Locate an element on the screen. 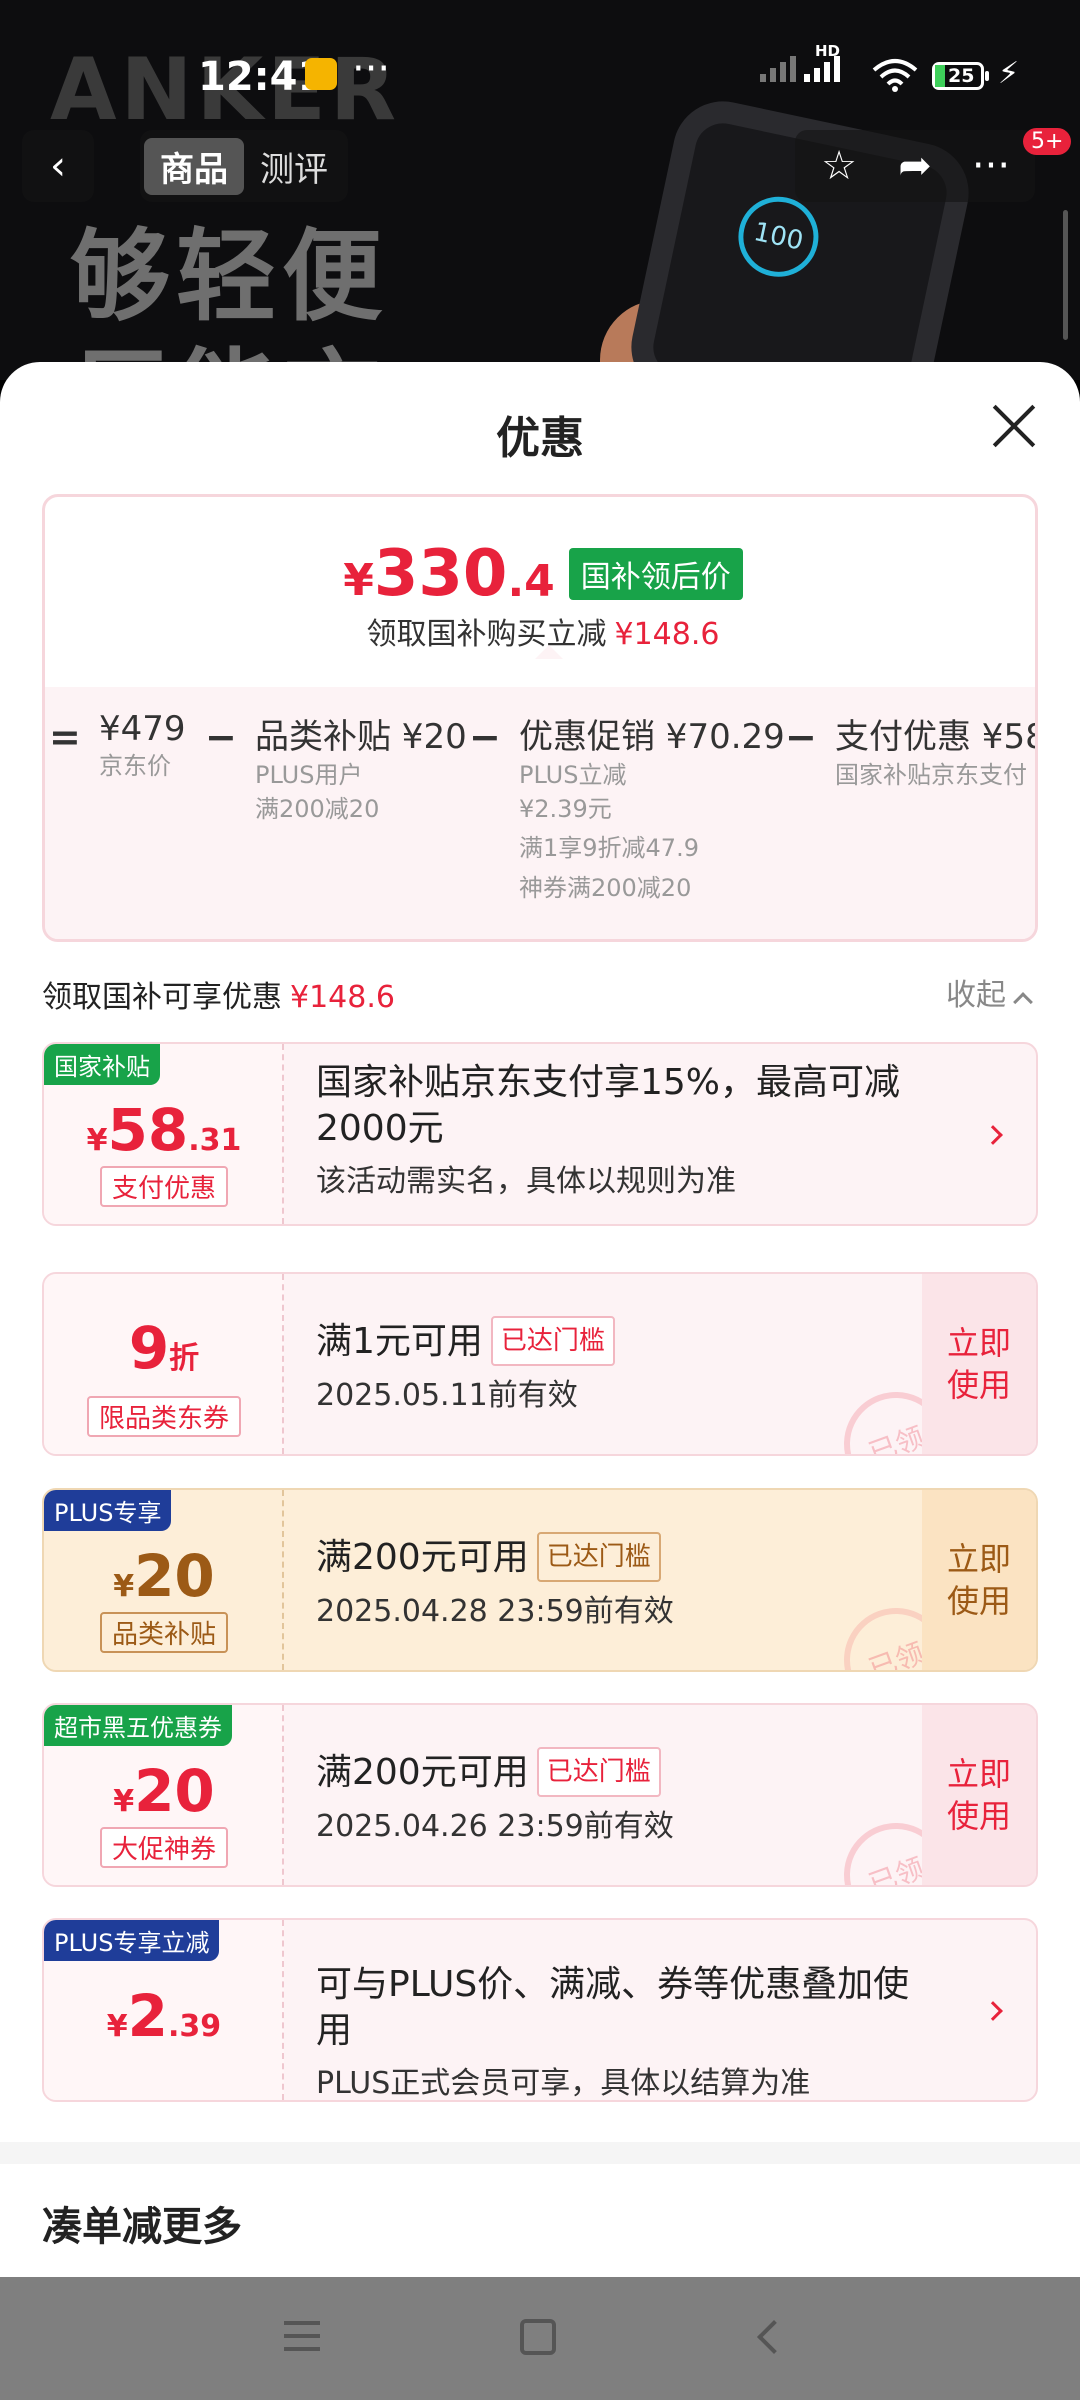 Image resolution: width=1080 pixels, height=2400 pixels. favorite-star-icon: ☆ is located at coordinates (839, 166).